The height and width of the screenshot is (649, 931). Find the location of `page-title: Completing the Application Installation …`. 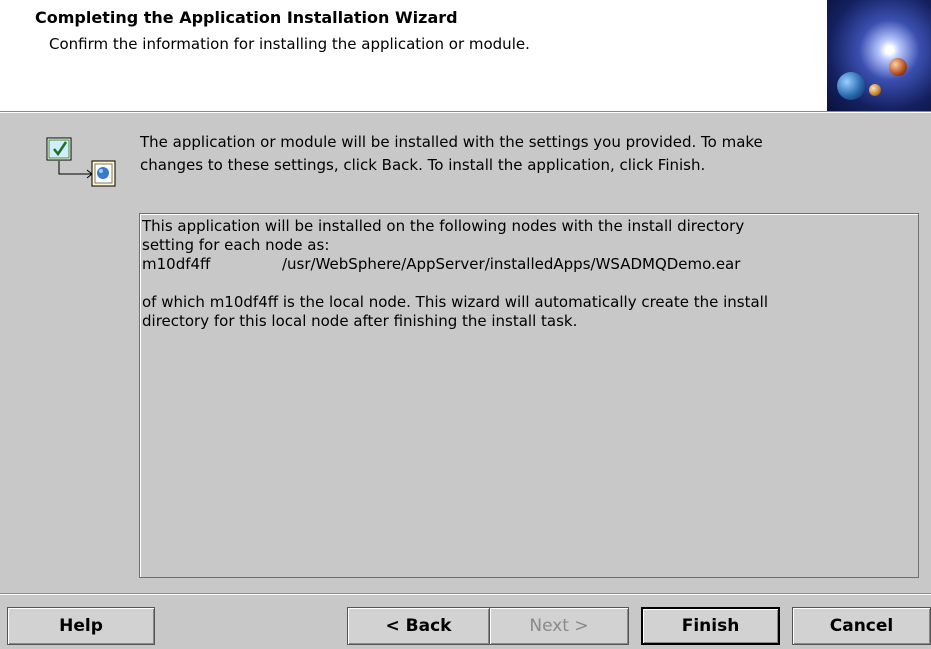

page-title: Completing the Application Installation … is located at coordinates (246, 17).